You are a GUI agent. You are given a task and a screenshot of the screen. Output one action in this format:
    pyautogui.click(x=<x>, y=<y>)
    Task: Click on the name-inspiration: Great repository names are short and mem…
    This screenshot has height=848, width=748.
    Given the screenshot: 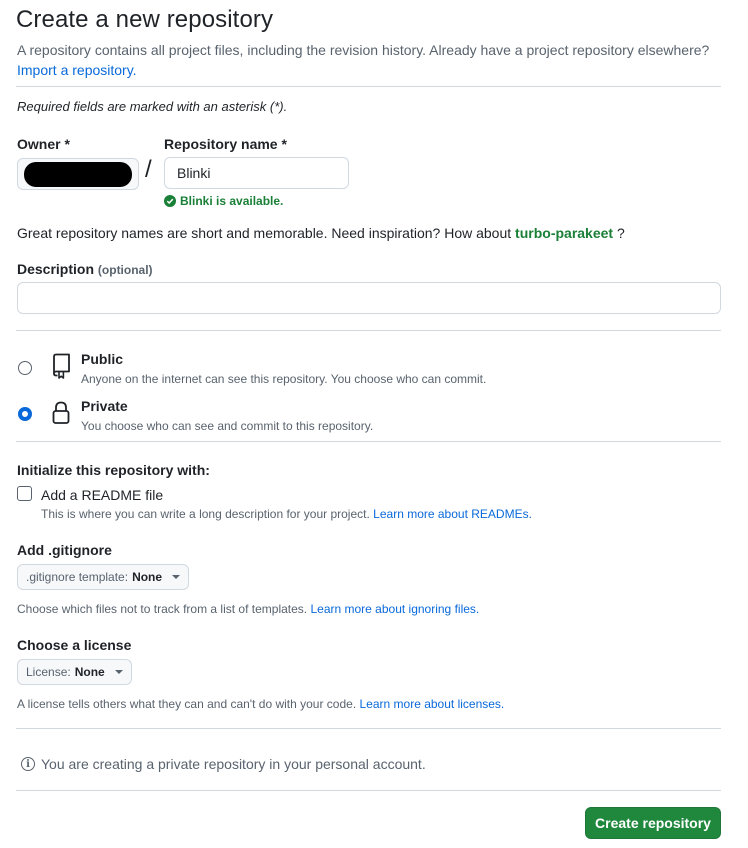 What is the action you would take?
    pyautogui.click(x=321, y=233)
    